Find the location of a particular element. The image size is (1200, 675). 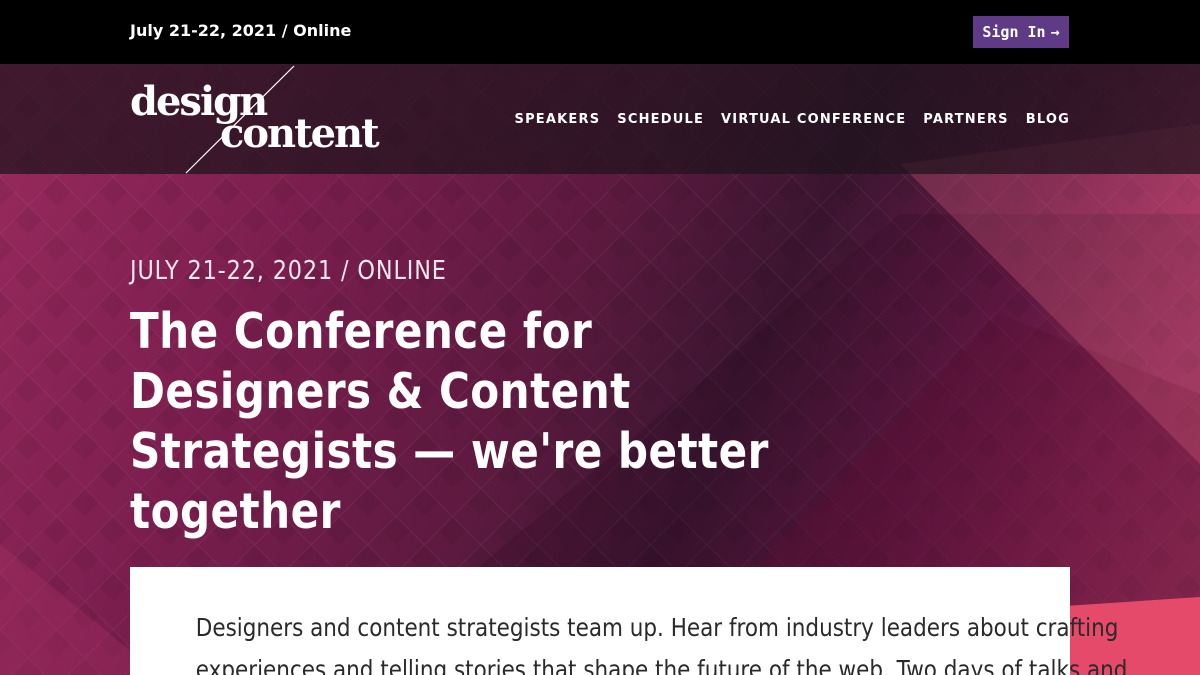

nav-partners: PARTNERS is located at coordinates (965, 119).